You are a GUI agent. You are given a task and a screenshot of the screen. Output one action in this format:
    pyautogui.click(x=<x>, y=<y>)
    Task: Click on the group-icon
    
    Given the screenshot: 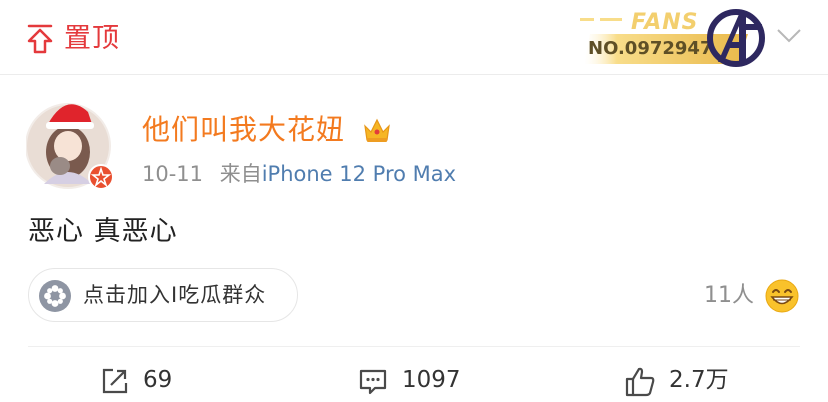 What is the action you would take?
    pyautogui.click(x=55, y=296)
    